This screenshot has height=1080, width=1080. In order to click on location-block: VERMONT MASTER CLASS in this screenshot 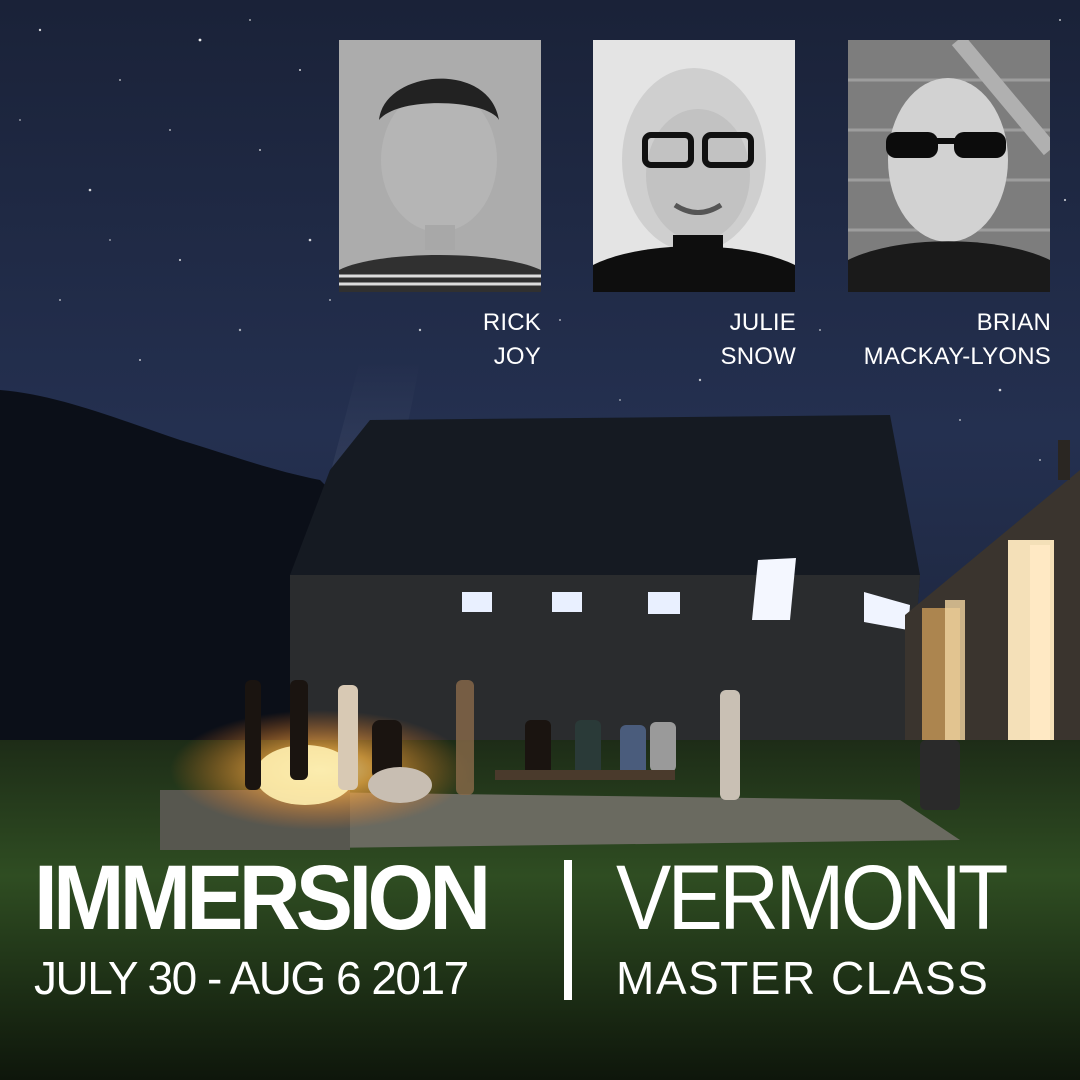, I will do `click(836, 927)`.